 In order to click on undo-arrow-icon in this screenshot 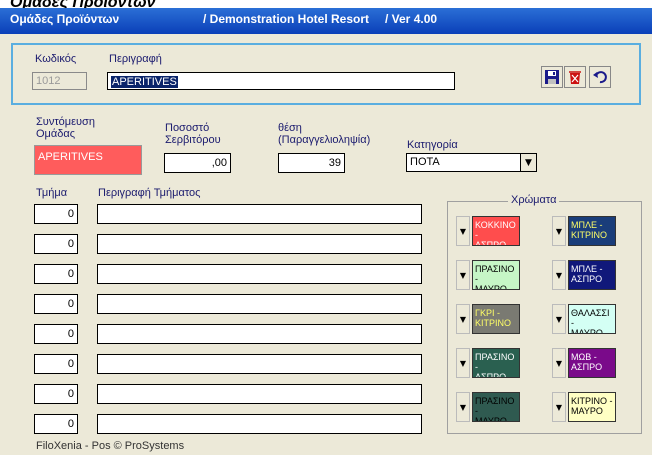, I will do `click(600, 77)`.